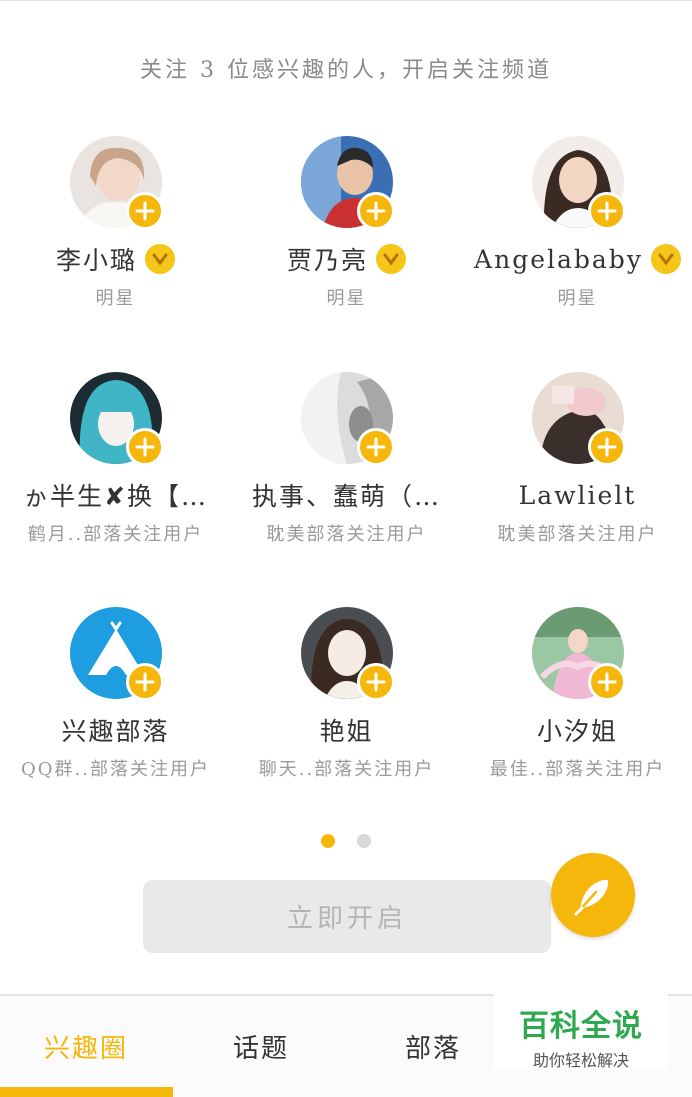  I want to click on tab-interest-circle: 兴趣圈, so click(86, 1046).